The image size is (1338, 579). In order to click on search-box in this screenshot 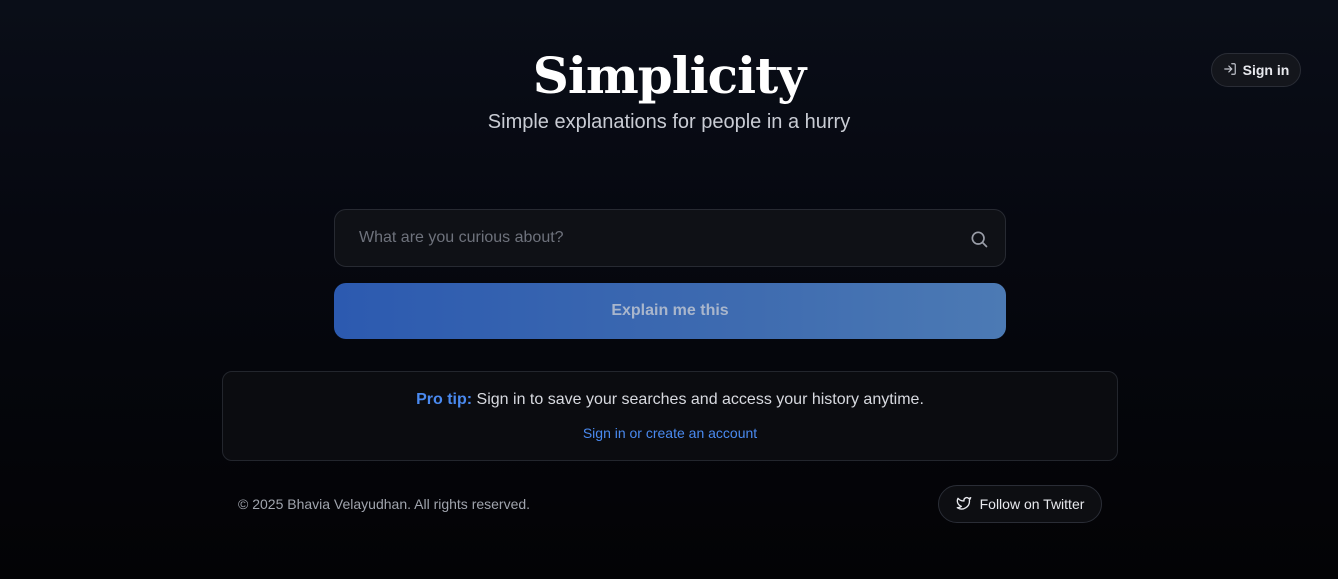, I will do `click(670, 238)`.